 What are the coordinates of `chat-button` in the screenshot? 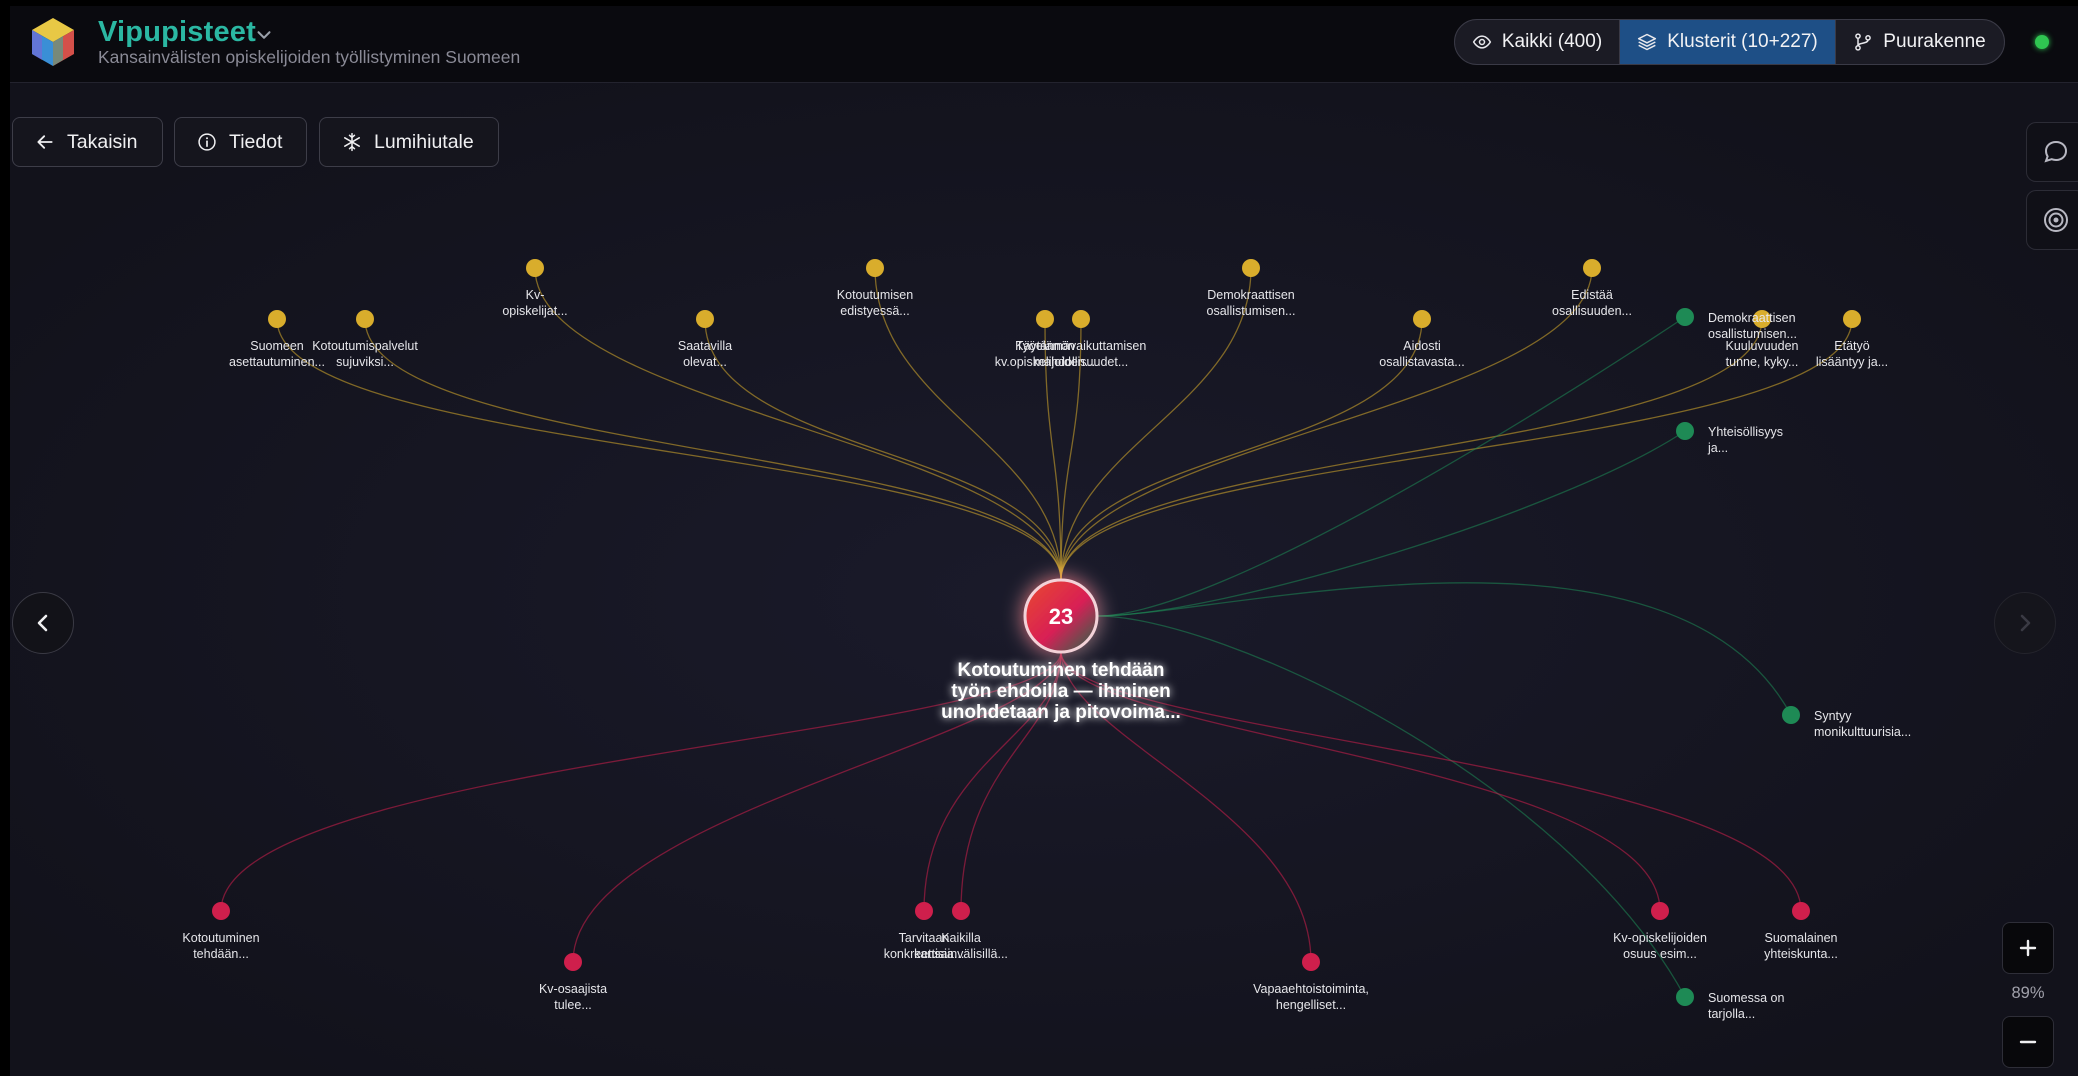 It's located at (2052, 152).